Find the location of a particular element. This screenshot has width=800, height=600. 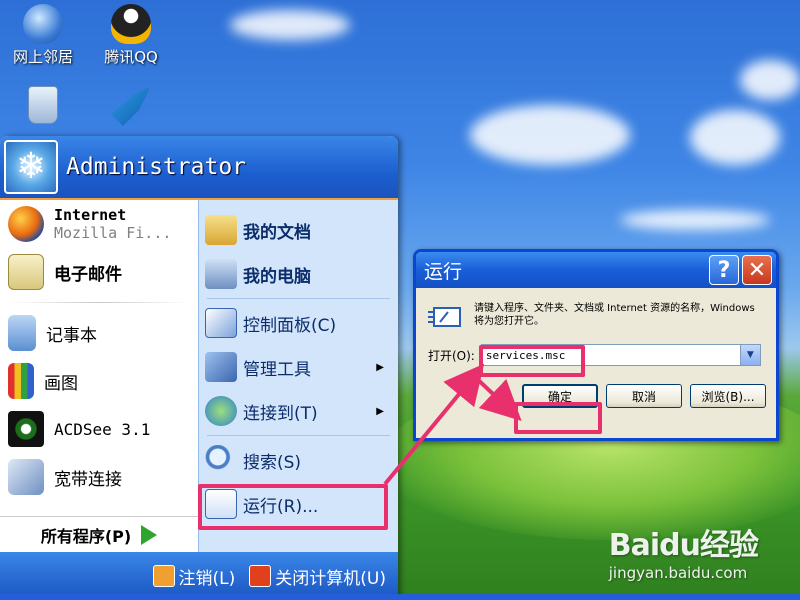

baidu-watermark: Baidu经验 jingyan.baidu.com is located at coordinates (683, 551).